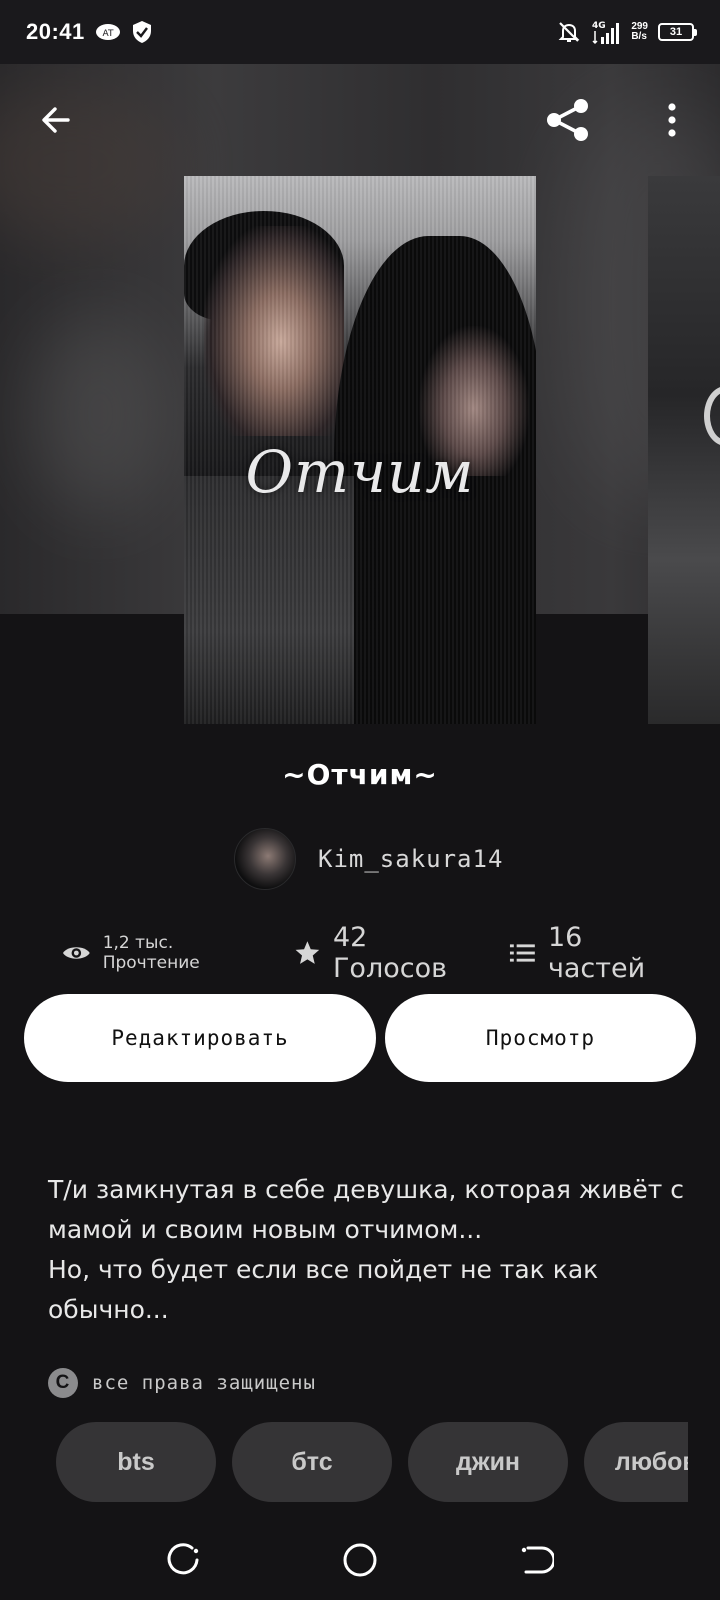  What do you see at coordinates (360, 32) in the screenshot?
I see `status-bar: 20:41 AT 4G 299 B/s 31` at bounding box center [360, 32].